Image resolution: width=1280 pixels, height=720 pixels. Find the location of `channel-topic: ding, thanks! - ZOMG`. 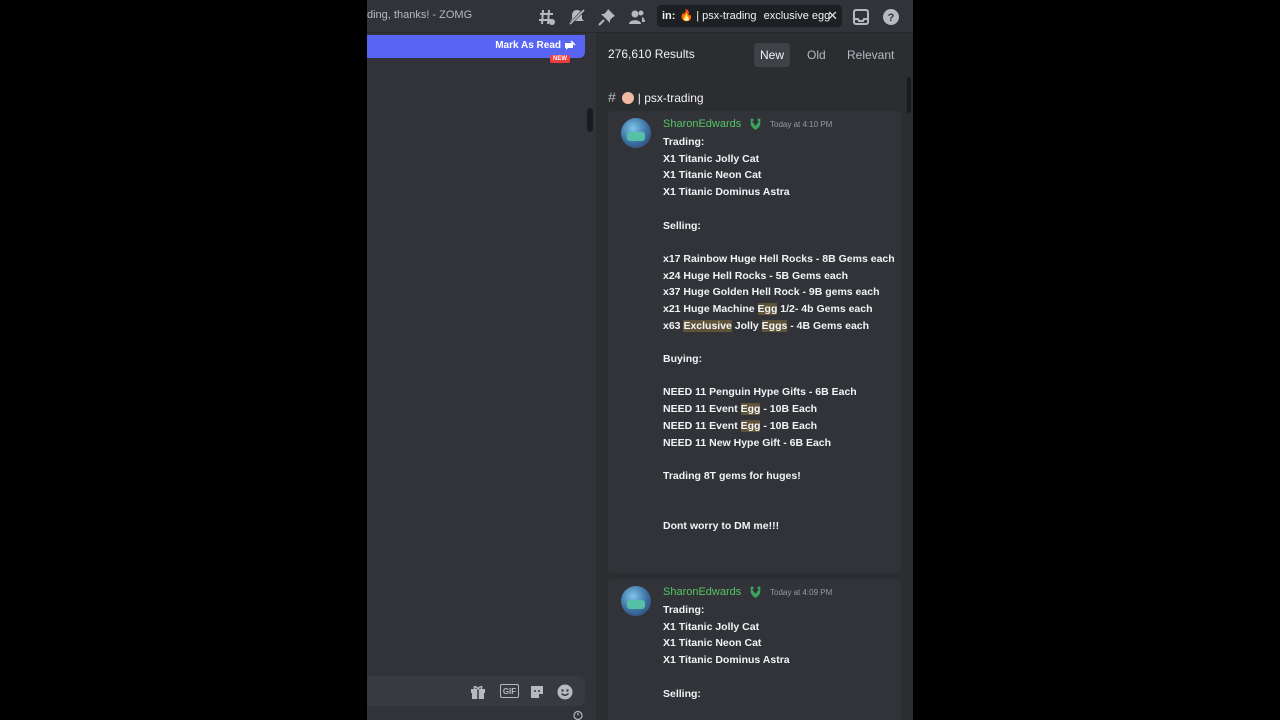

channel-topic: ding, thanks! - ZOMG is located at coordinates (419, 15).